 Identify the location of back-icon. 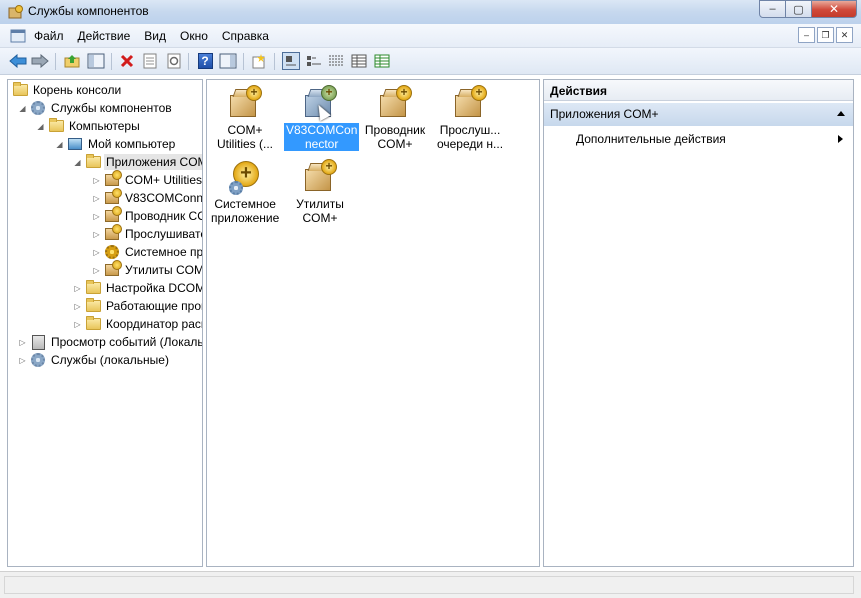
(18, 61).